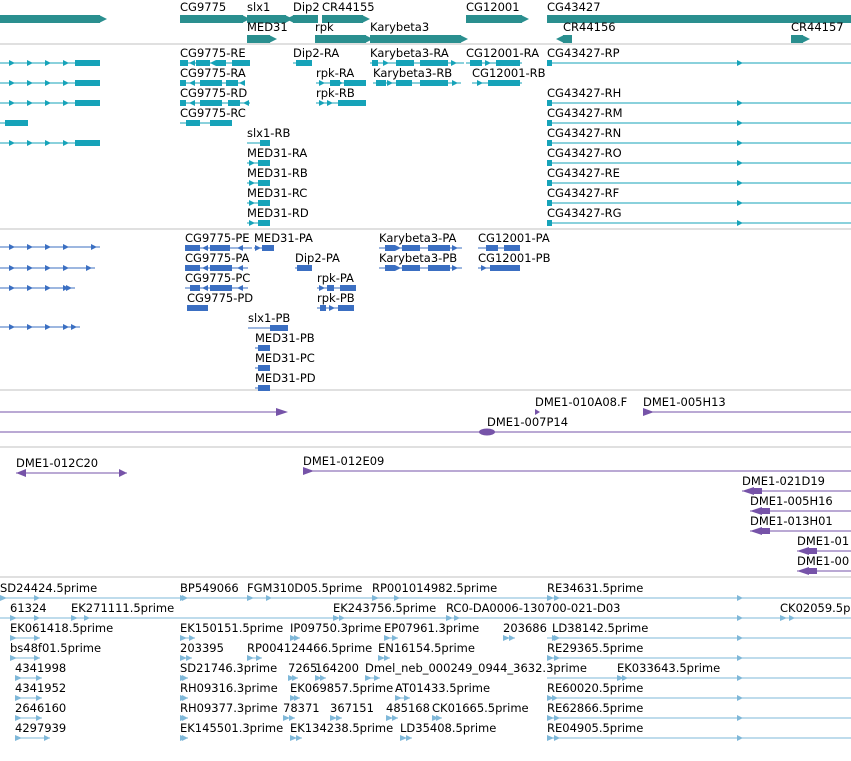 The image size is (851, 761). Describe the element at coordinates (220, 298) in the screenshot. I see `feature-label: CG9775-PD` at that location.